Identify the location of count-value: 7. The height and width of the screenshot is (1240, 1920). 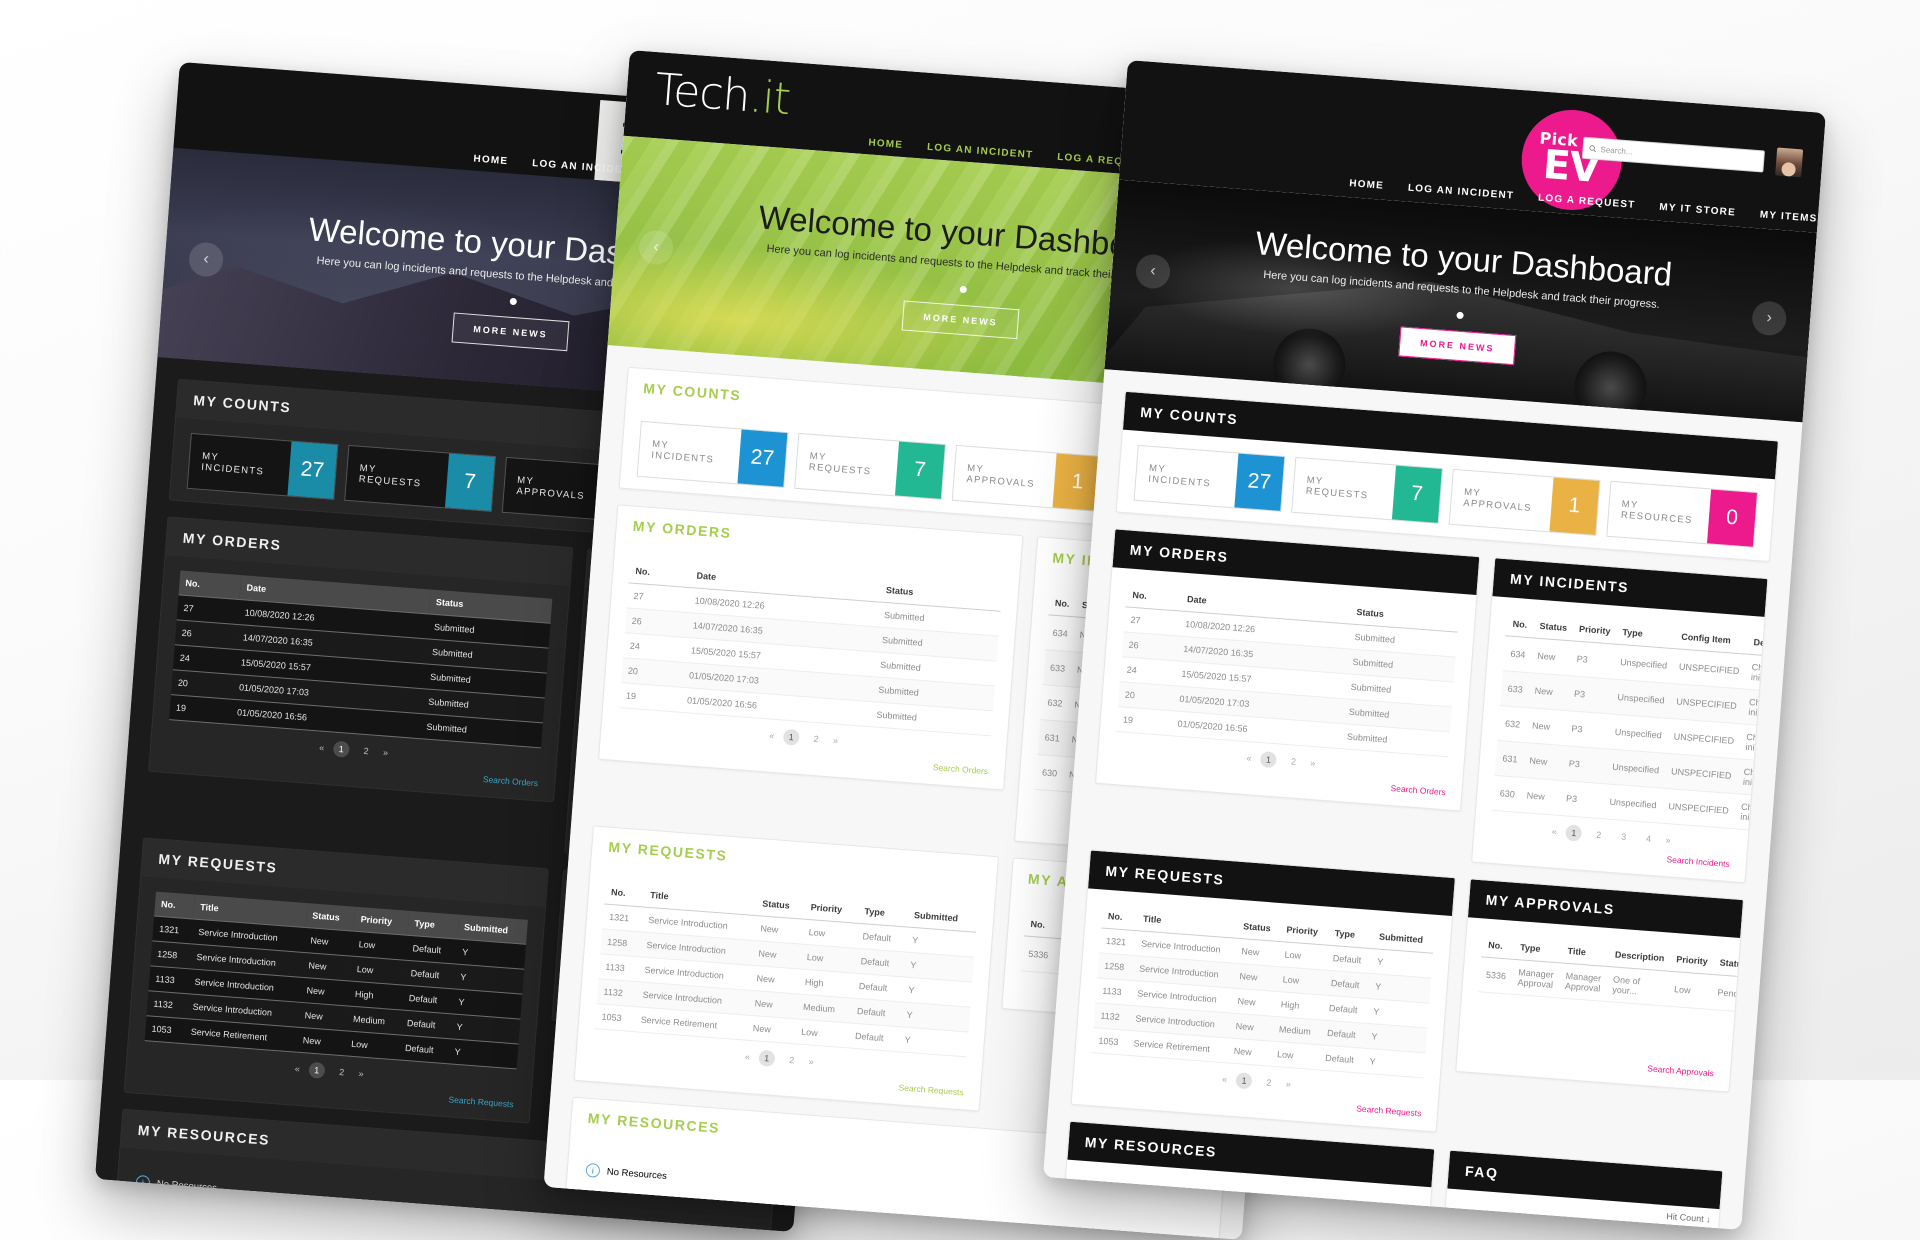
(1416, 494).